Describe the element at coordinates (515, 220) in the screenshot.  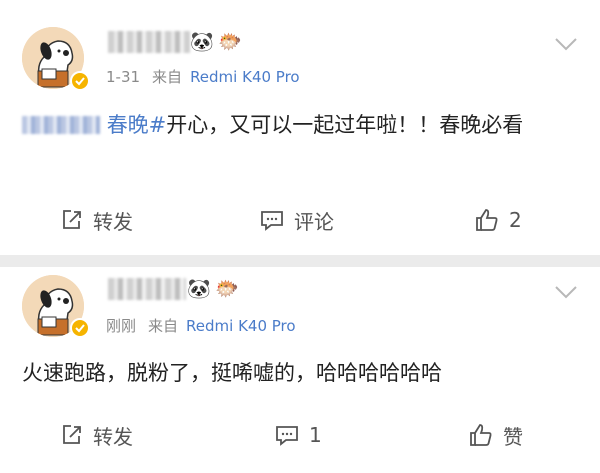
I see `like-count: 2` at that location.